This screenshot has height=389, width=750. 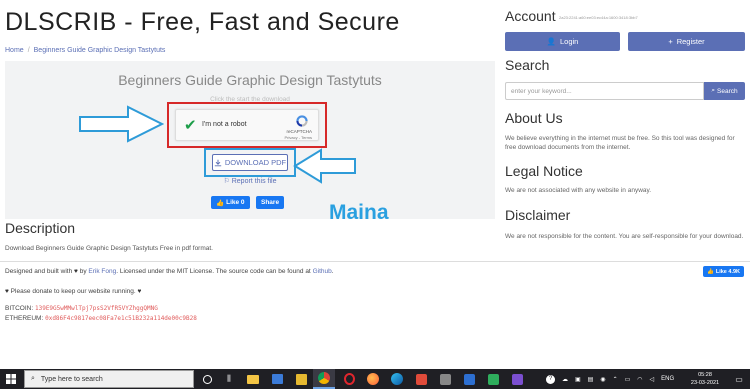 I want to click on flag-icon: ⚐, so click(x=226, y=181).